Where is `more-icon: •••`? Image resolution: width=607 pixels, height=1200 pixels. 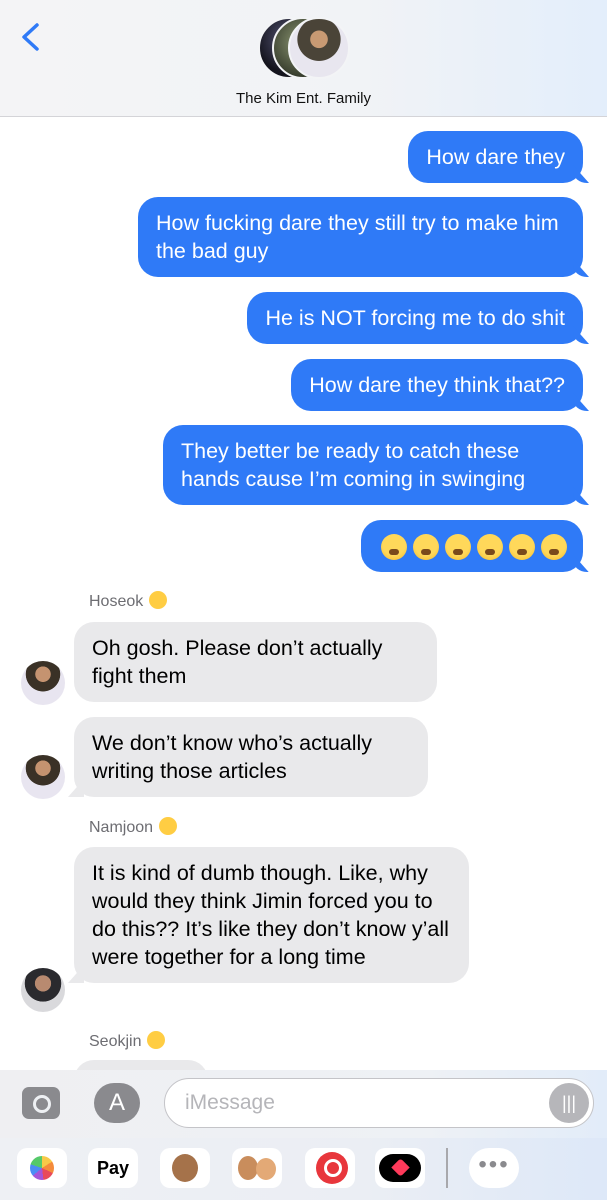
more-icon: ••• is located at coordinates (494, 1168).